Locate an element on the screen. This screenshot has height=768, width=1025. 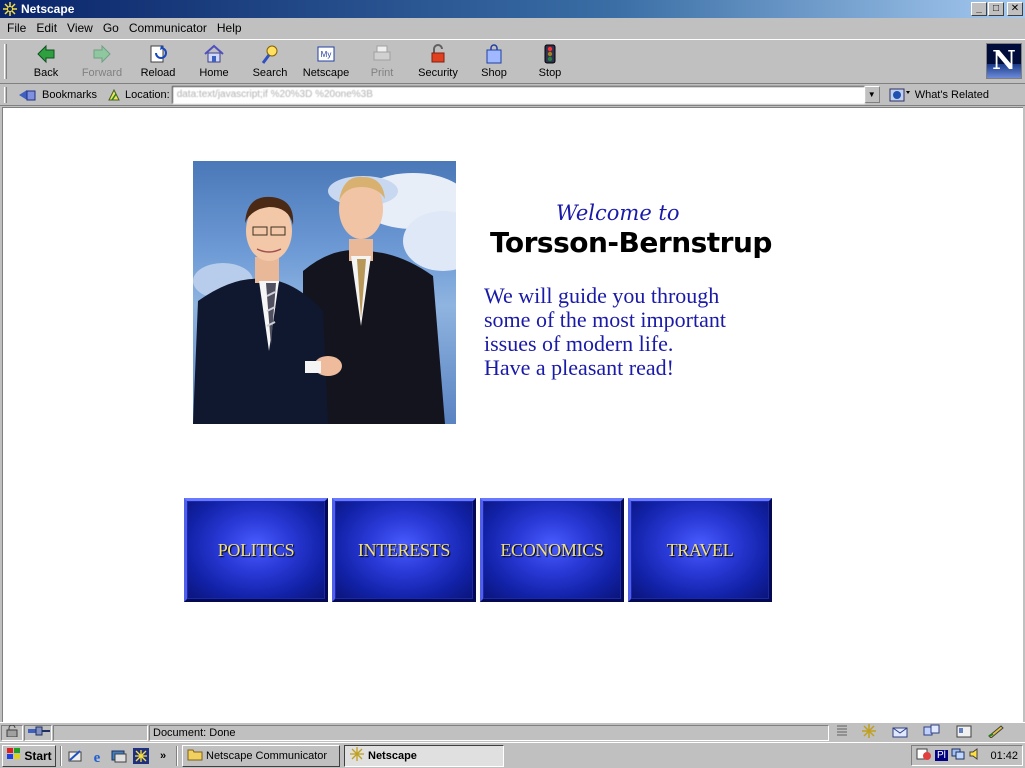
quick-launch-bar: e » is located at coordinates (119, 756).